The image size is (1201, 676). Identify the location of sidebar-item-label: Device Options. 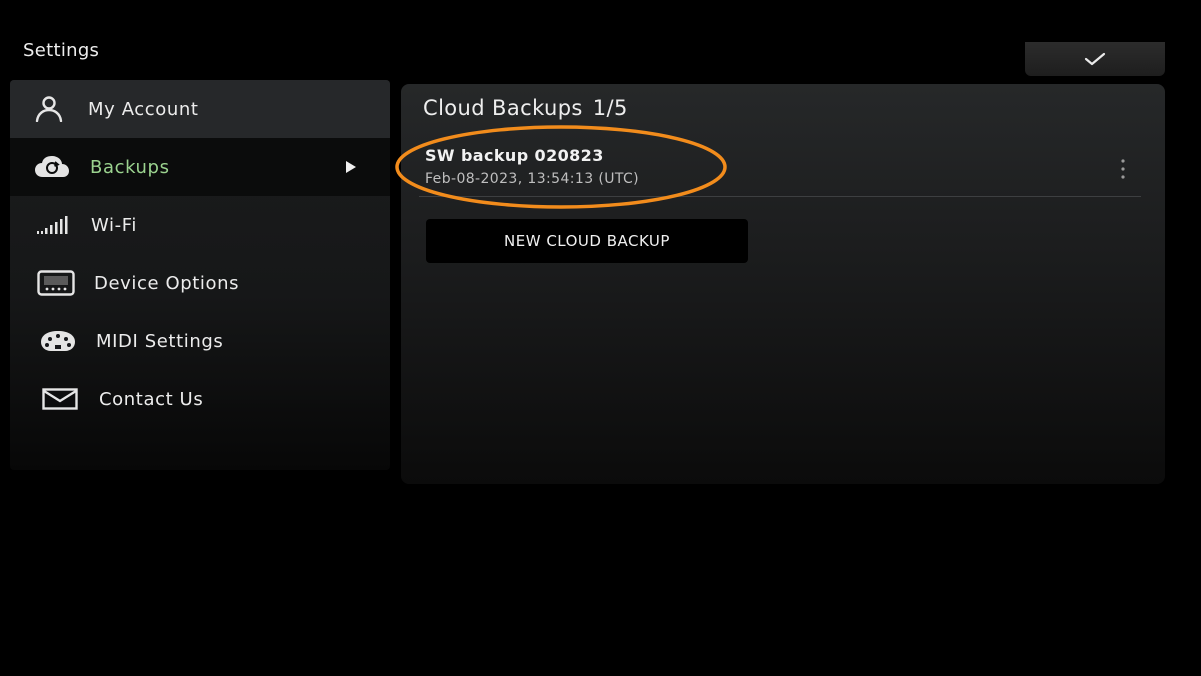
(167, 283).